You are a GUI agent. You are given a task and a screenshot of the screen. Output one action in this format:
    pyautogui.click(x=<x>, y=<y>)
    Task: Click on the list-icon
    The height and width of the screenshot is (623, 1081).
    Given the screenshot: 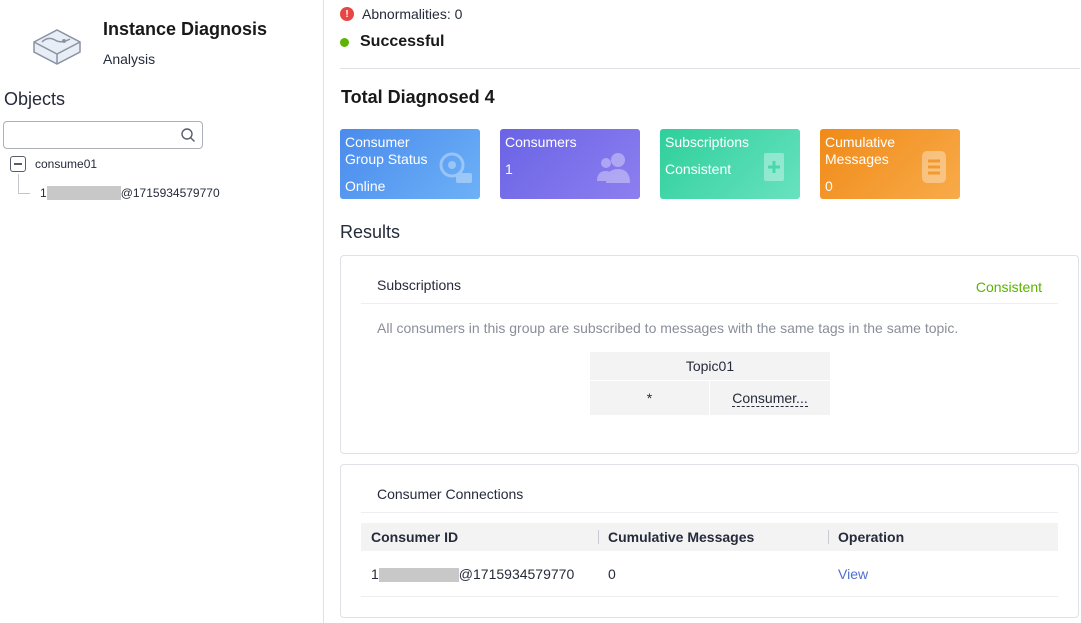 What is the action you would take?
    pyautogui.click(x=934, y=167)
    